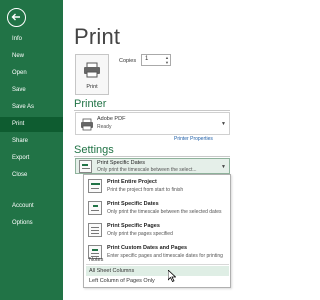  I want to click on printer-dropdown: Adobe PDF Ready ▼, so click(152, 123).